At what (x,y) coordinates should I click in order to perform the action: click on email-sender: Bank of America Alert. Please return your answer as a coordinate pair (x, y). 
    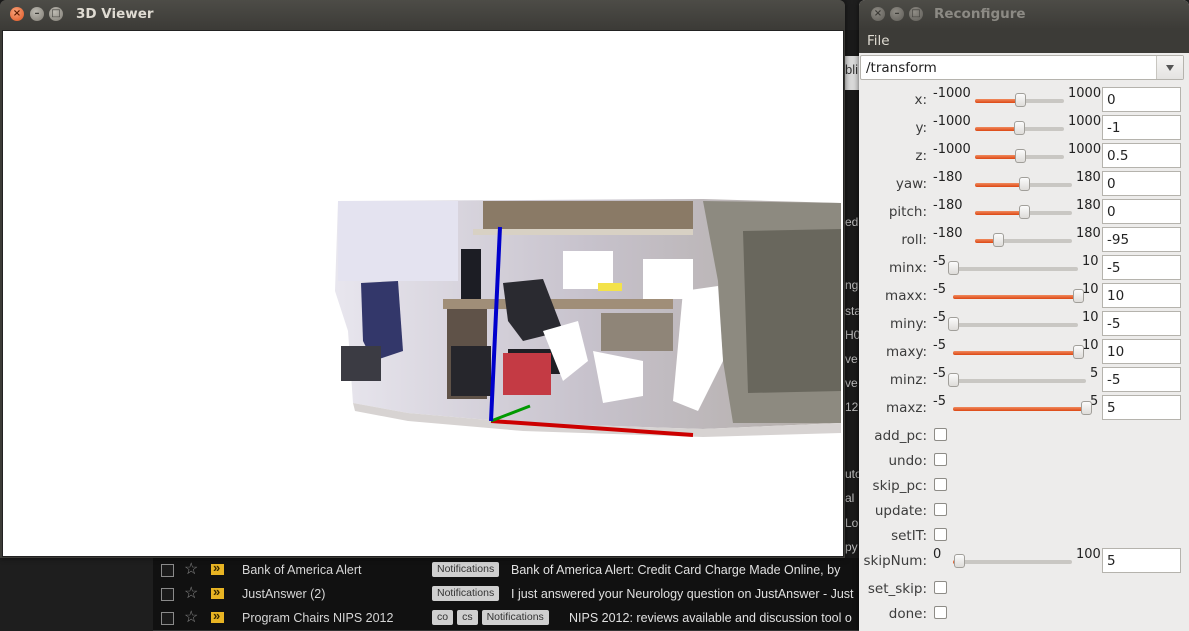
    Looking at the image, I should click on (302, 570).